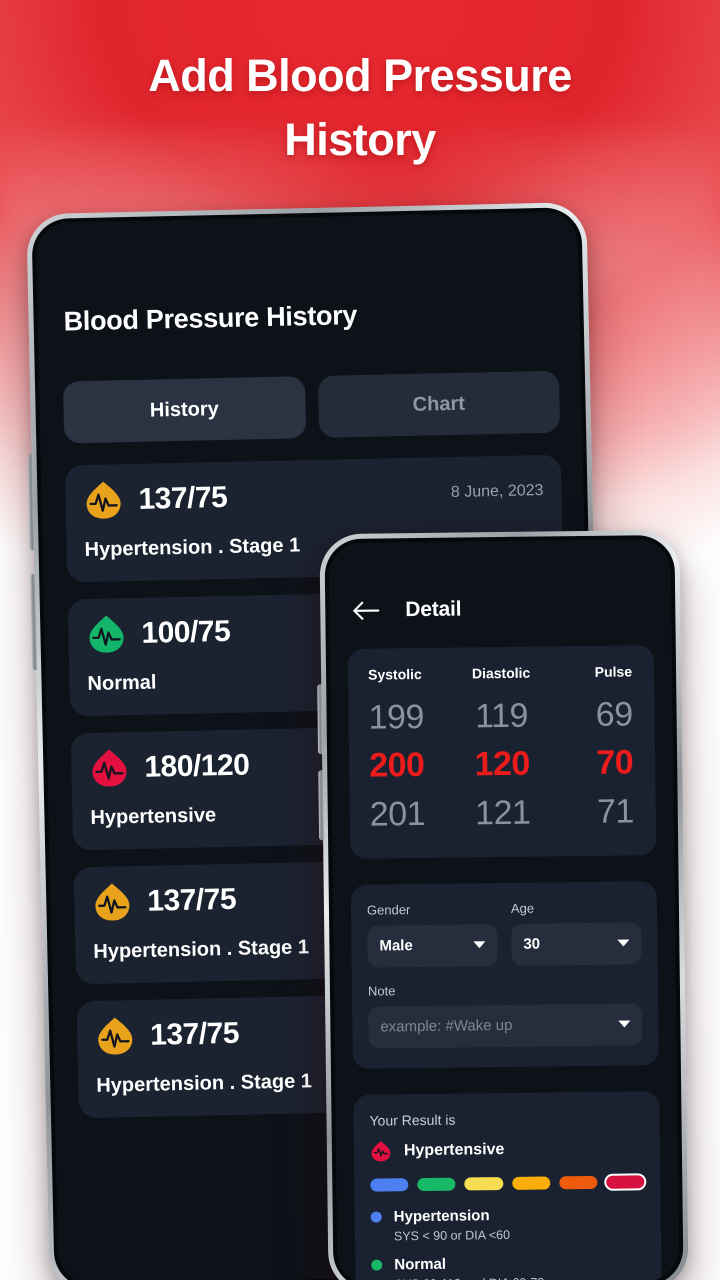 The width and height of the screenshot is (720, 1280). I want to click on legend-item-top: Hypertension, so click(507, 1215).